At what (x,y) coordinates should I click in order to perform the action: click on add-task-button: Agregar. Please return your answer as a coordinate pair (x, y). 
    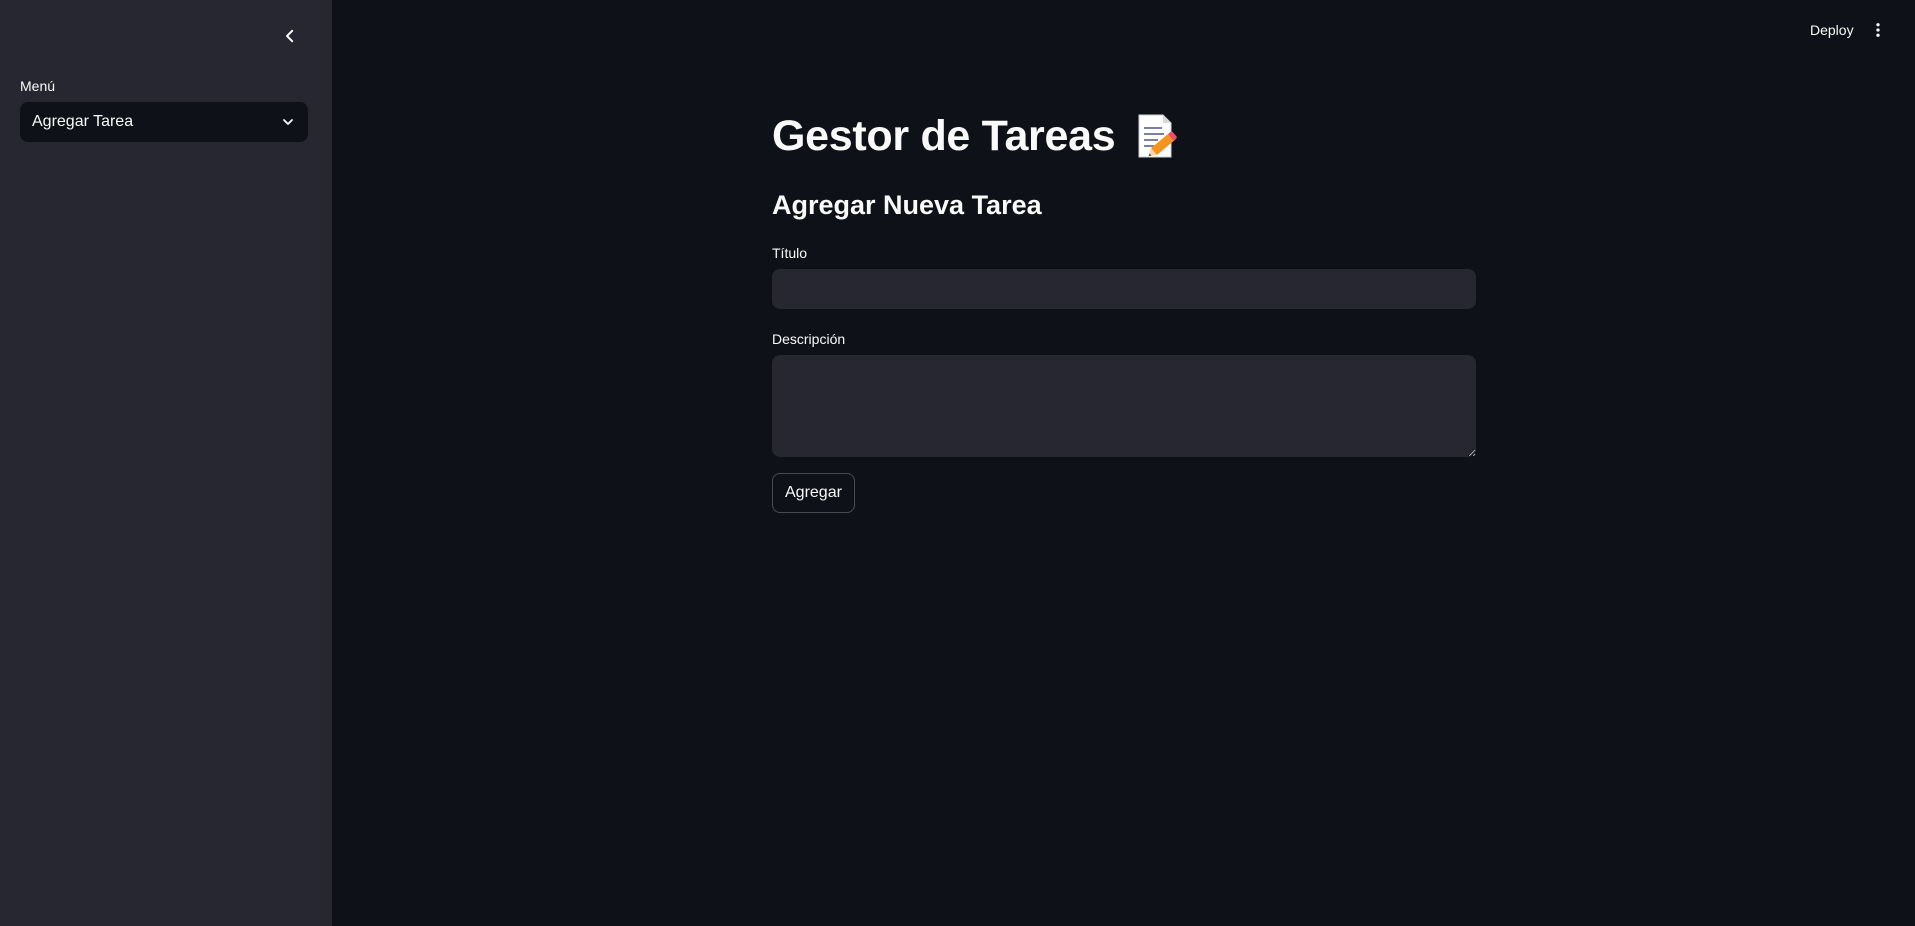
    Looking at the image, I should click on (813, 493).